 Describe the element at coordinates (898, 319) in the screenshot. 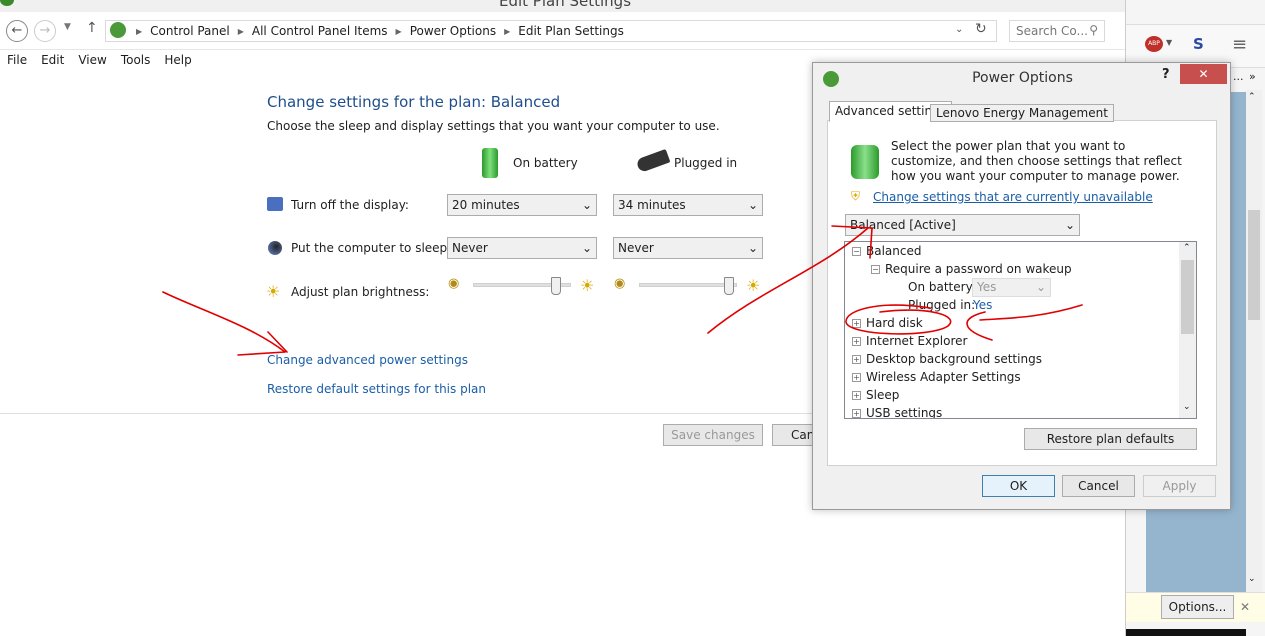

I see `annotation-circle-hard-disk` at that location.